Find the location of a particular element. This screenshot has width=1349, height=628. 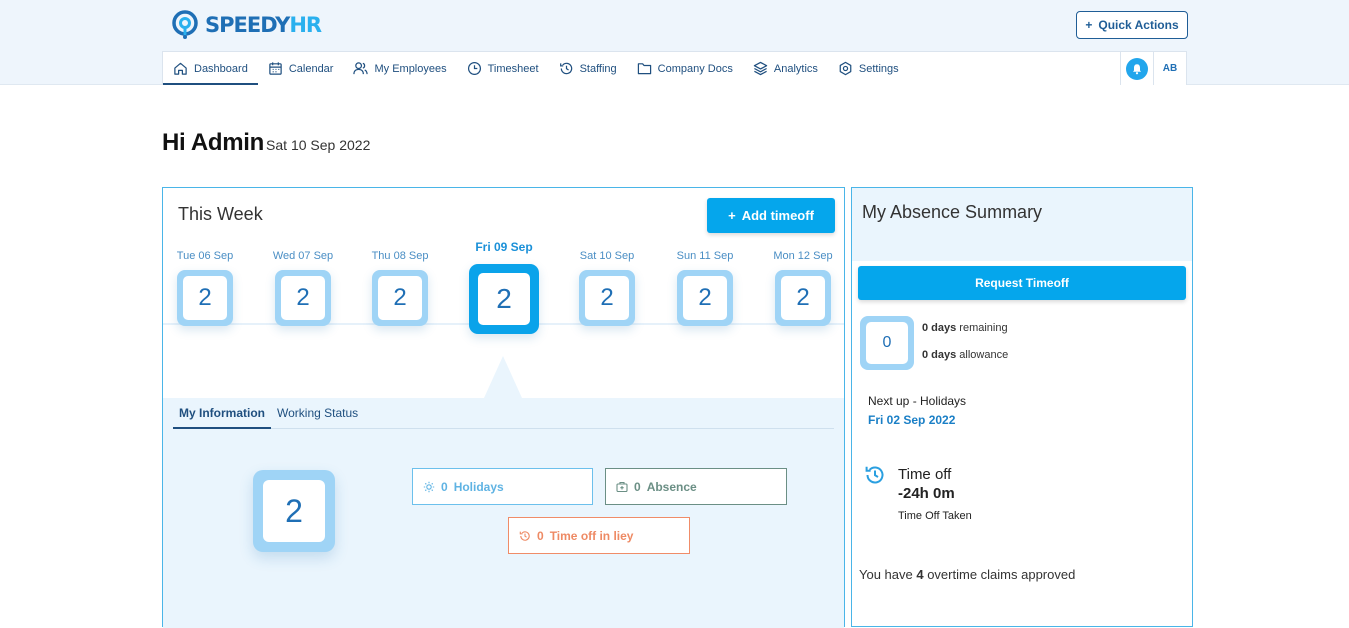

sun-icon is located at coordinates (429, 486).